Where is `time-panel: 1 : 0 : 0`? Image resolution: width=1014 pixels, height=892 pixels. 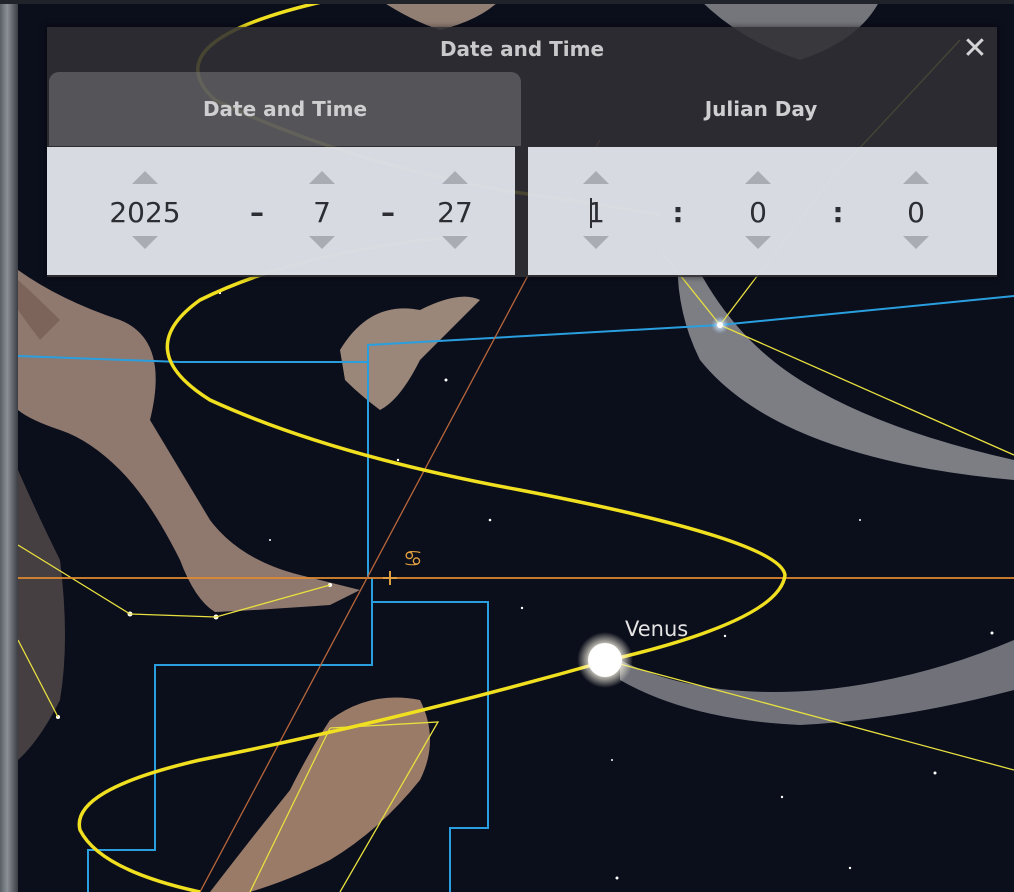 time-panel: 1 : 0 : 0 is located at coordinates (762, 211).